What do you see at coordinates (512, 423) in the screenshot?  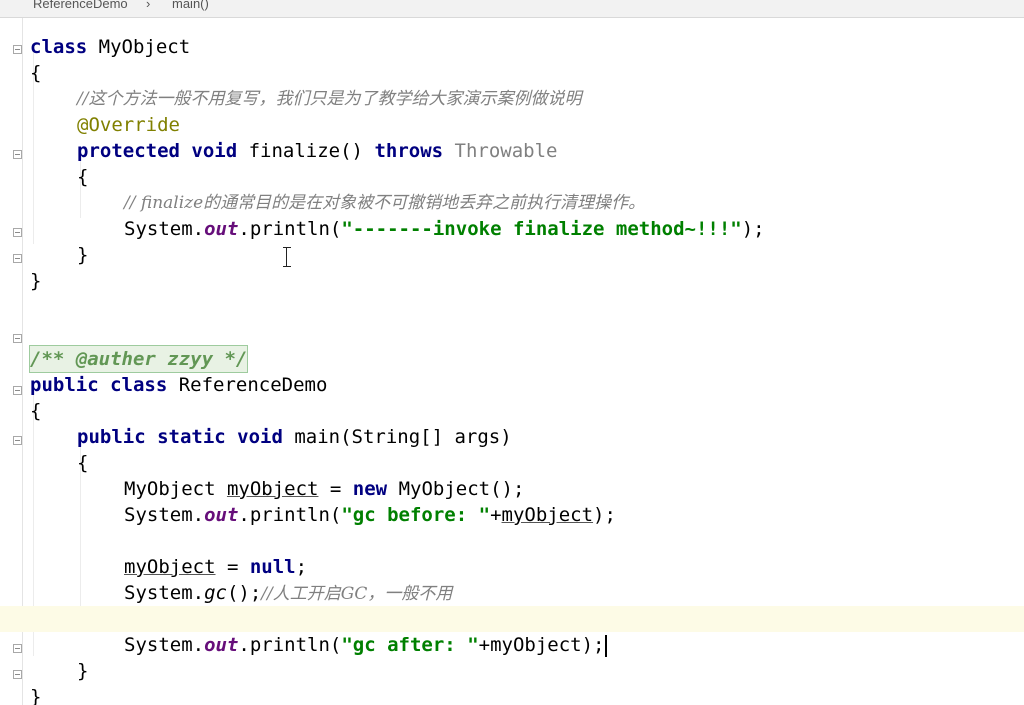 I see `code-line: public static void main(String[] args)` at bounding box center [512, 423].